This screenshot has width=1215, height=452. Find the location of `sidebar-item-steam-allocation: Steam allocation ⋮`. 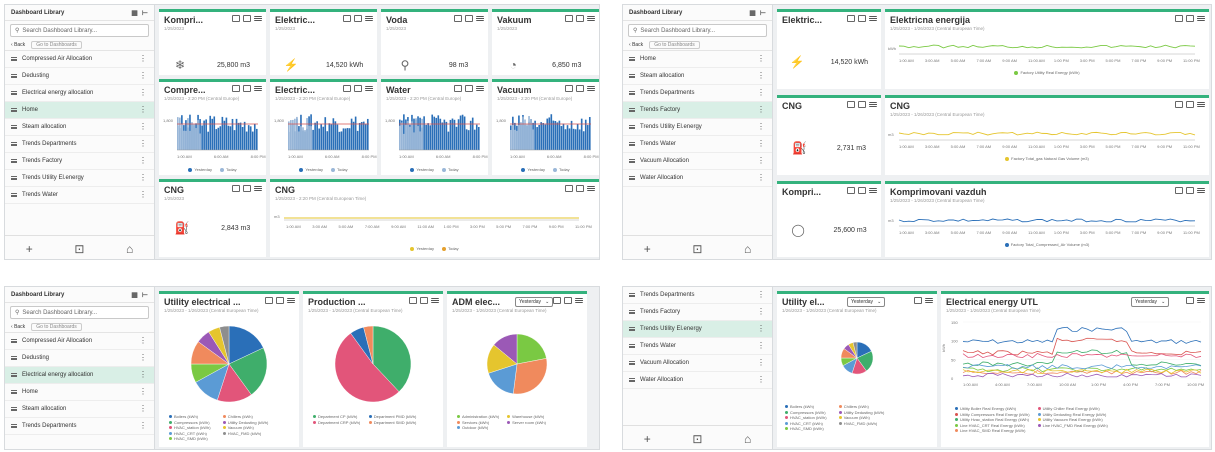

sidebar-item-steam-allocation: Steam allocation ⋮ is located at coordinates (79, 409).